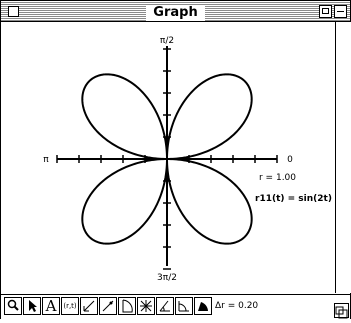  I want to click on polar-area-tool-icon, so click(127, 306).